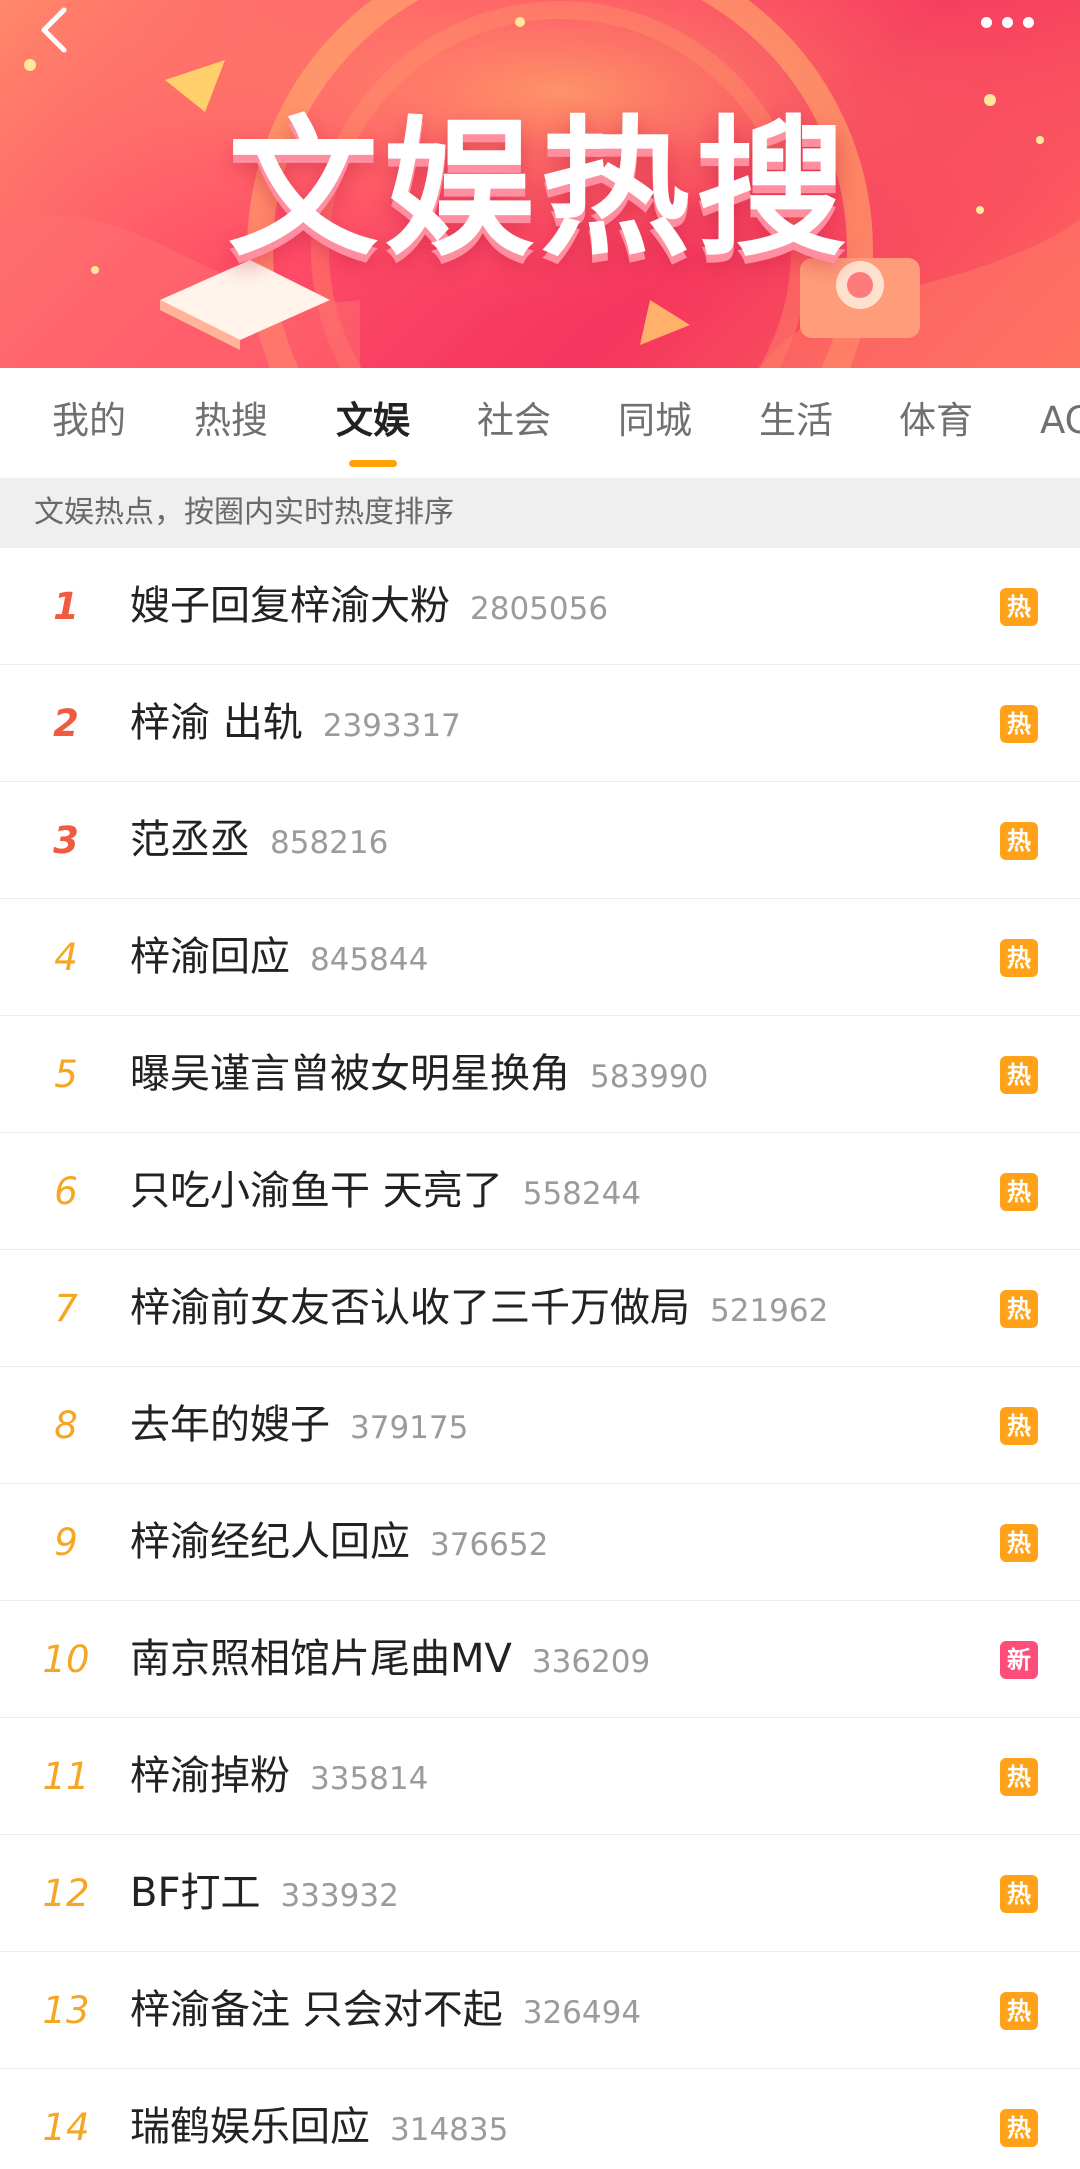  What do you see at coordinates (270, 1542) in the screenshot?
I see `item-title: 梓渝经纪人回应` at bounding box center [270, 1542].